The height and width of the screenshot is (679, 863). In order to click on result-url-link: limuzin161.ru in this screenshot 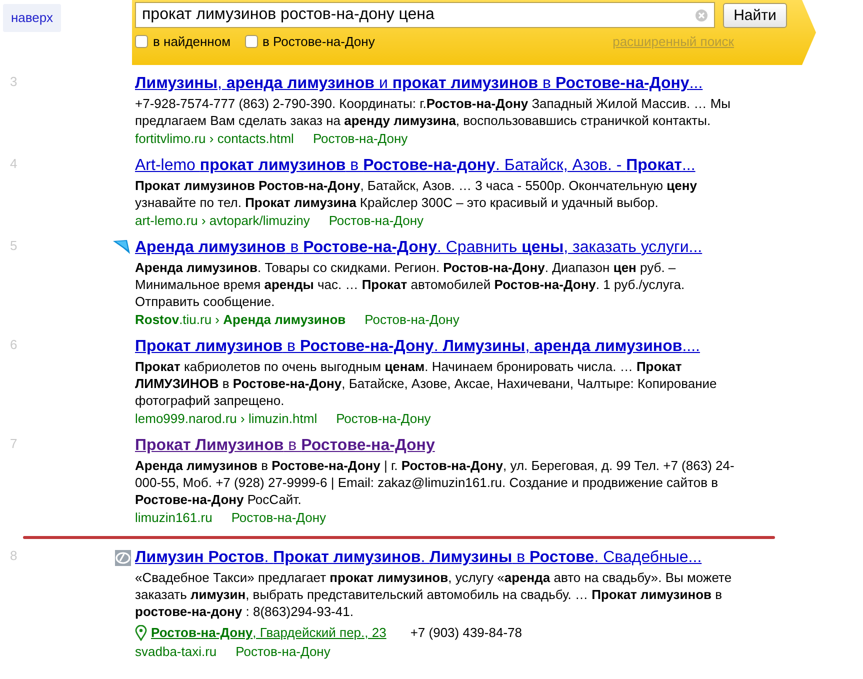, I will do `click(173, 517)`.